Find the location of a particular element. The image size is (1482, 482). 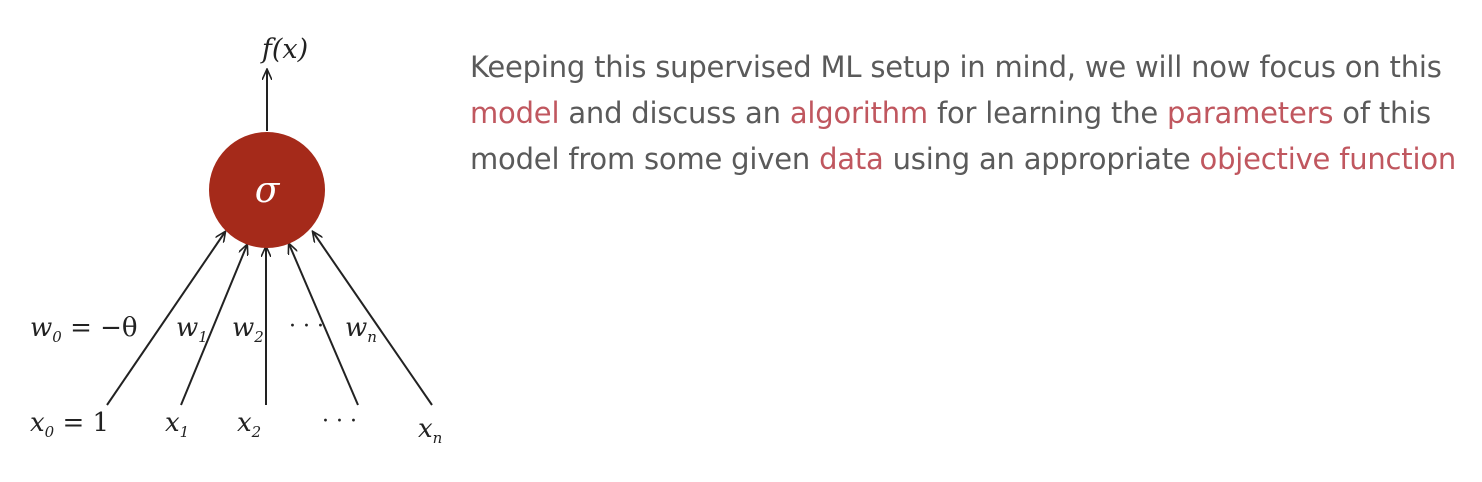

weight-dots-label: · · · is located at coordinates (306, 326).